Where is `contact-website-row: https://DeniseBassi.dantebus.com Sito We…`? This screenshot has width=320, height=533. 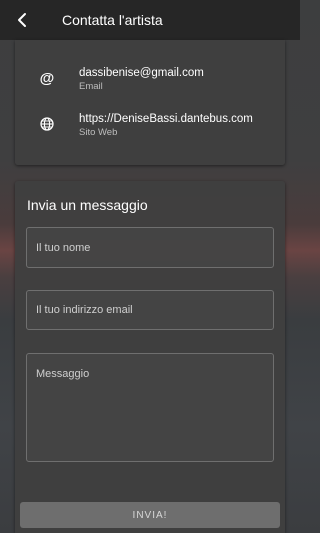
contact-website-row: https://DeniseBassi.dantebus.com Sito We… is located at coordinates (150, 132).